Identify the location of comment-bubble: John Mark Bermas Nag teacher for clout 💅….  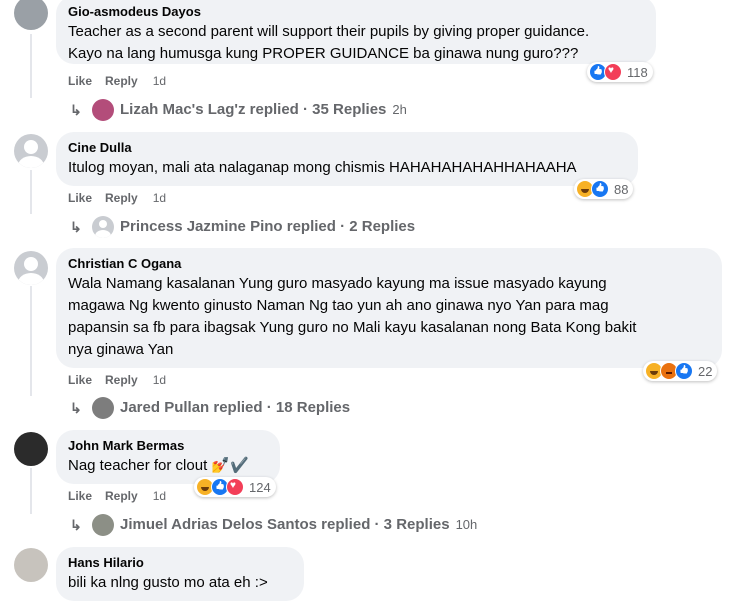
(168, 457).